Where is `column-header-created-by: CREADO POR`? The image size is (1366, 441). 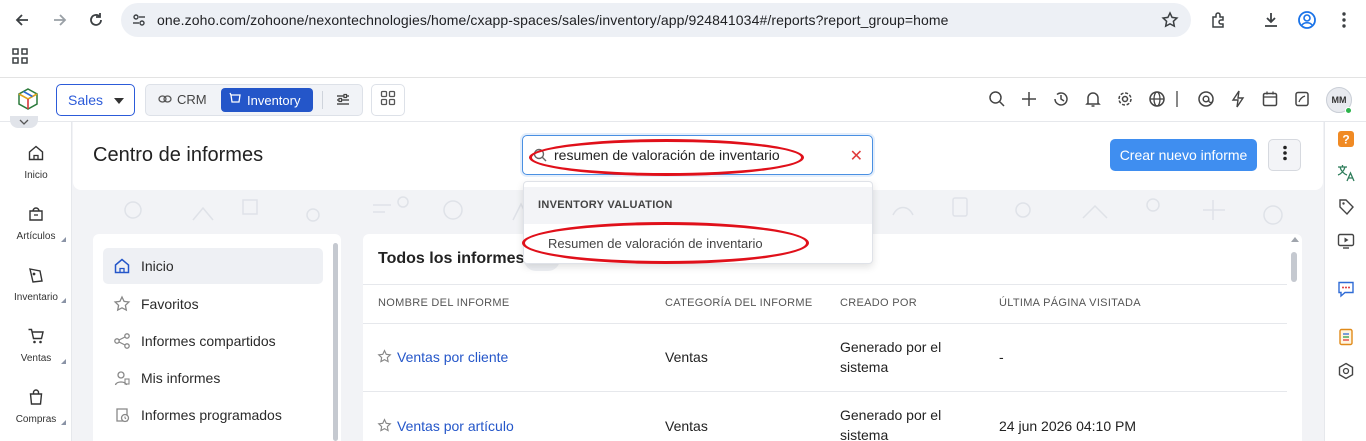 column-header-created-by: CREADO POR is located at coordinates (878, 303).